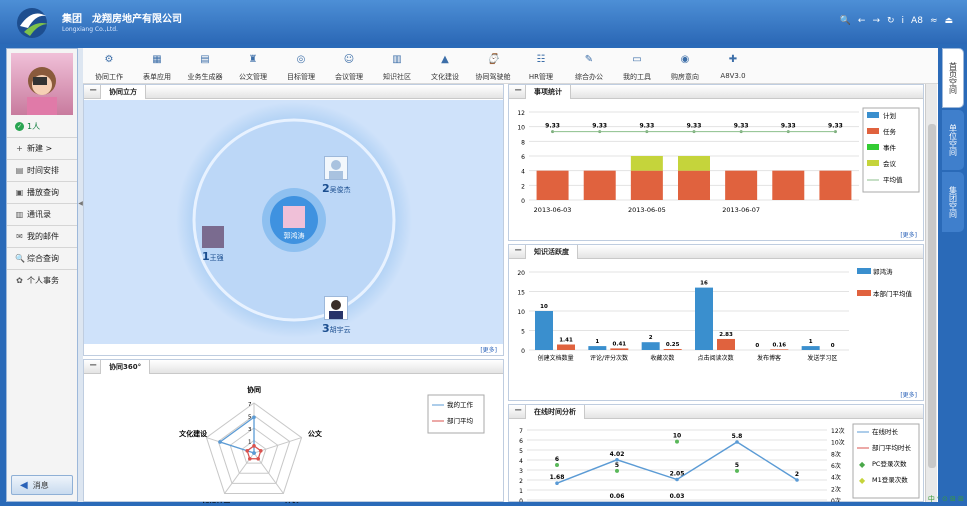  Describe the element at coordinates (42, 258) in the screenshot. I see `left-menu-item: 🔍 综合查询` at that location.